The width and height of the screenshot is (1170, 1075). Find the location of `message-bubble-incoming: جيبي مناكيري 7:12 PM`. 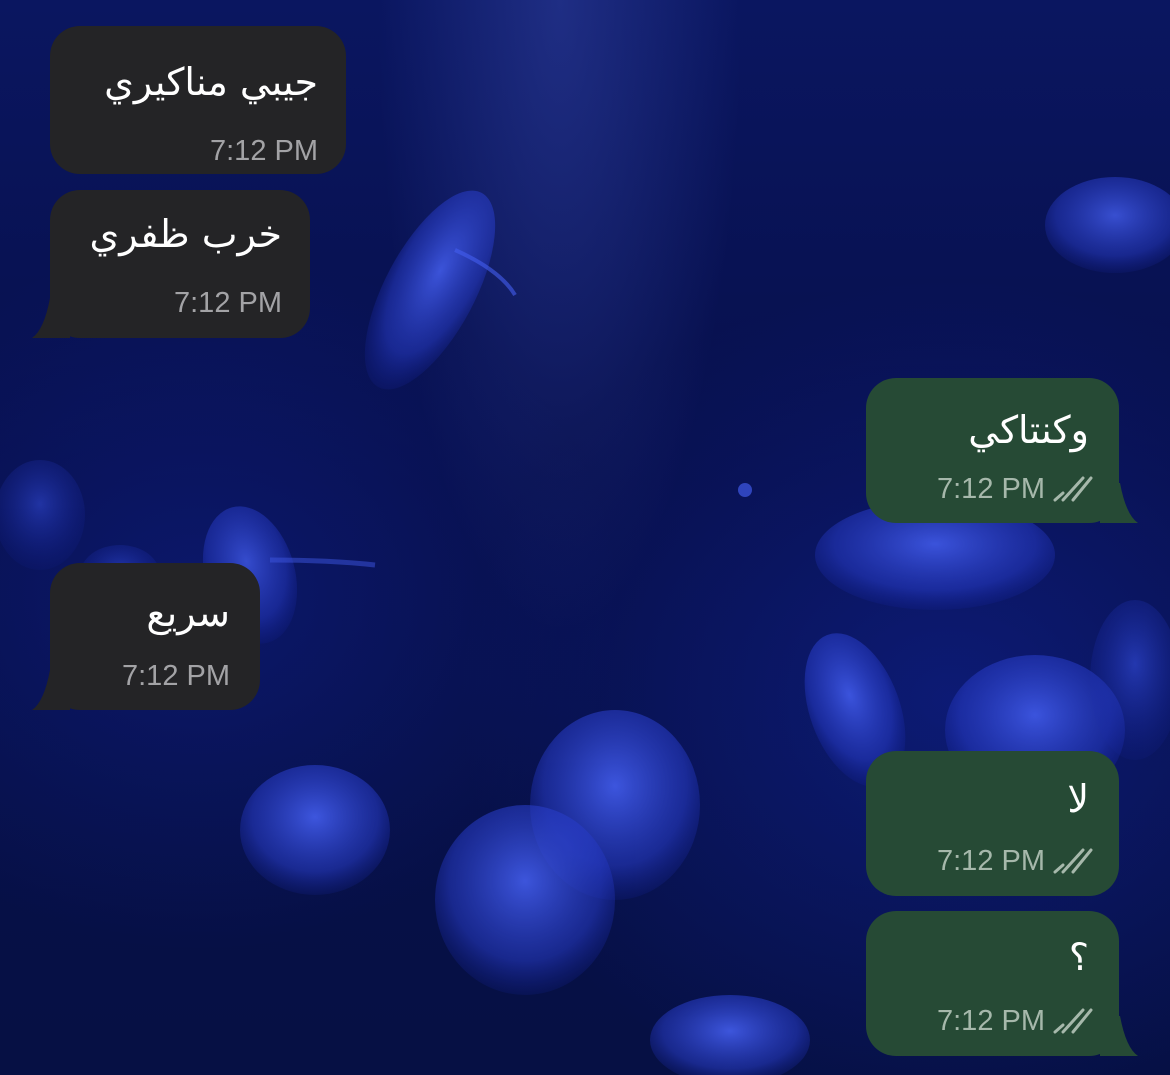

message-bubble-incoming: جيبي مناكيري 7:12 PM is located at coordinates (198, 100).